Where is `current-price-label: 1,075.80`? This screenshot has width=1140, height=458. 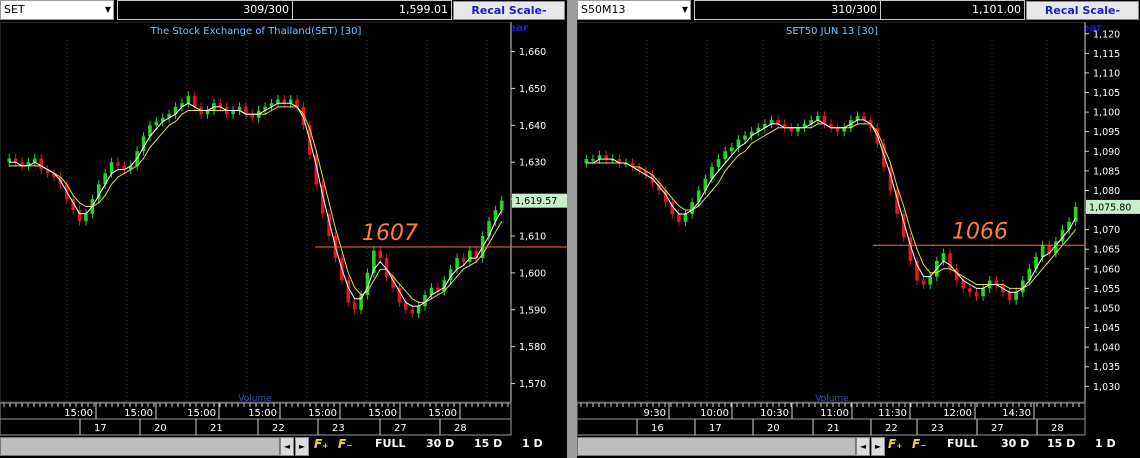 current-price-label: 1,075.80 is located at coordinates (1110, 207).